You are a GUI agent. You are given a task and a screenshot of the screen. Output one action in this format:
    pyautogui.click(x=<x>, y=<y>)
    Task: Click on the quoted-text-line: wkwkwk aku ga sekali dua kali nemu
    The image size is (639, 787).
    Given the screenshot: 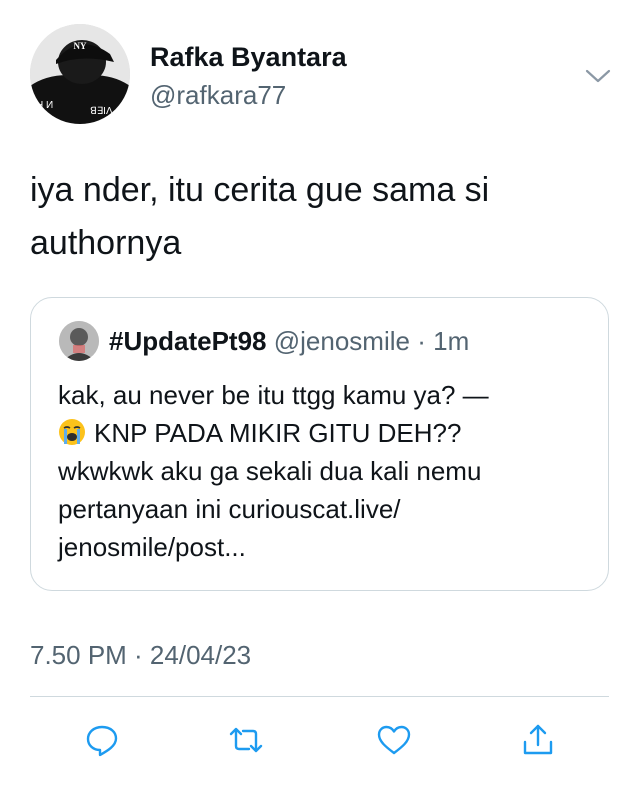 What is the action you would take?
    pyautogui.click(x=270, y=471)
    